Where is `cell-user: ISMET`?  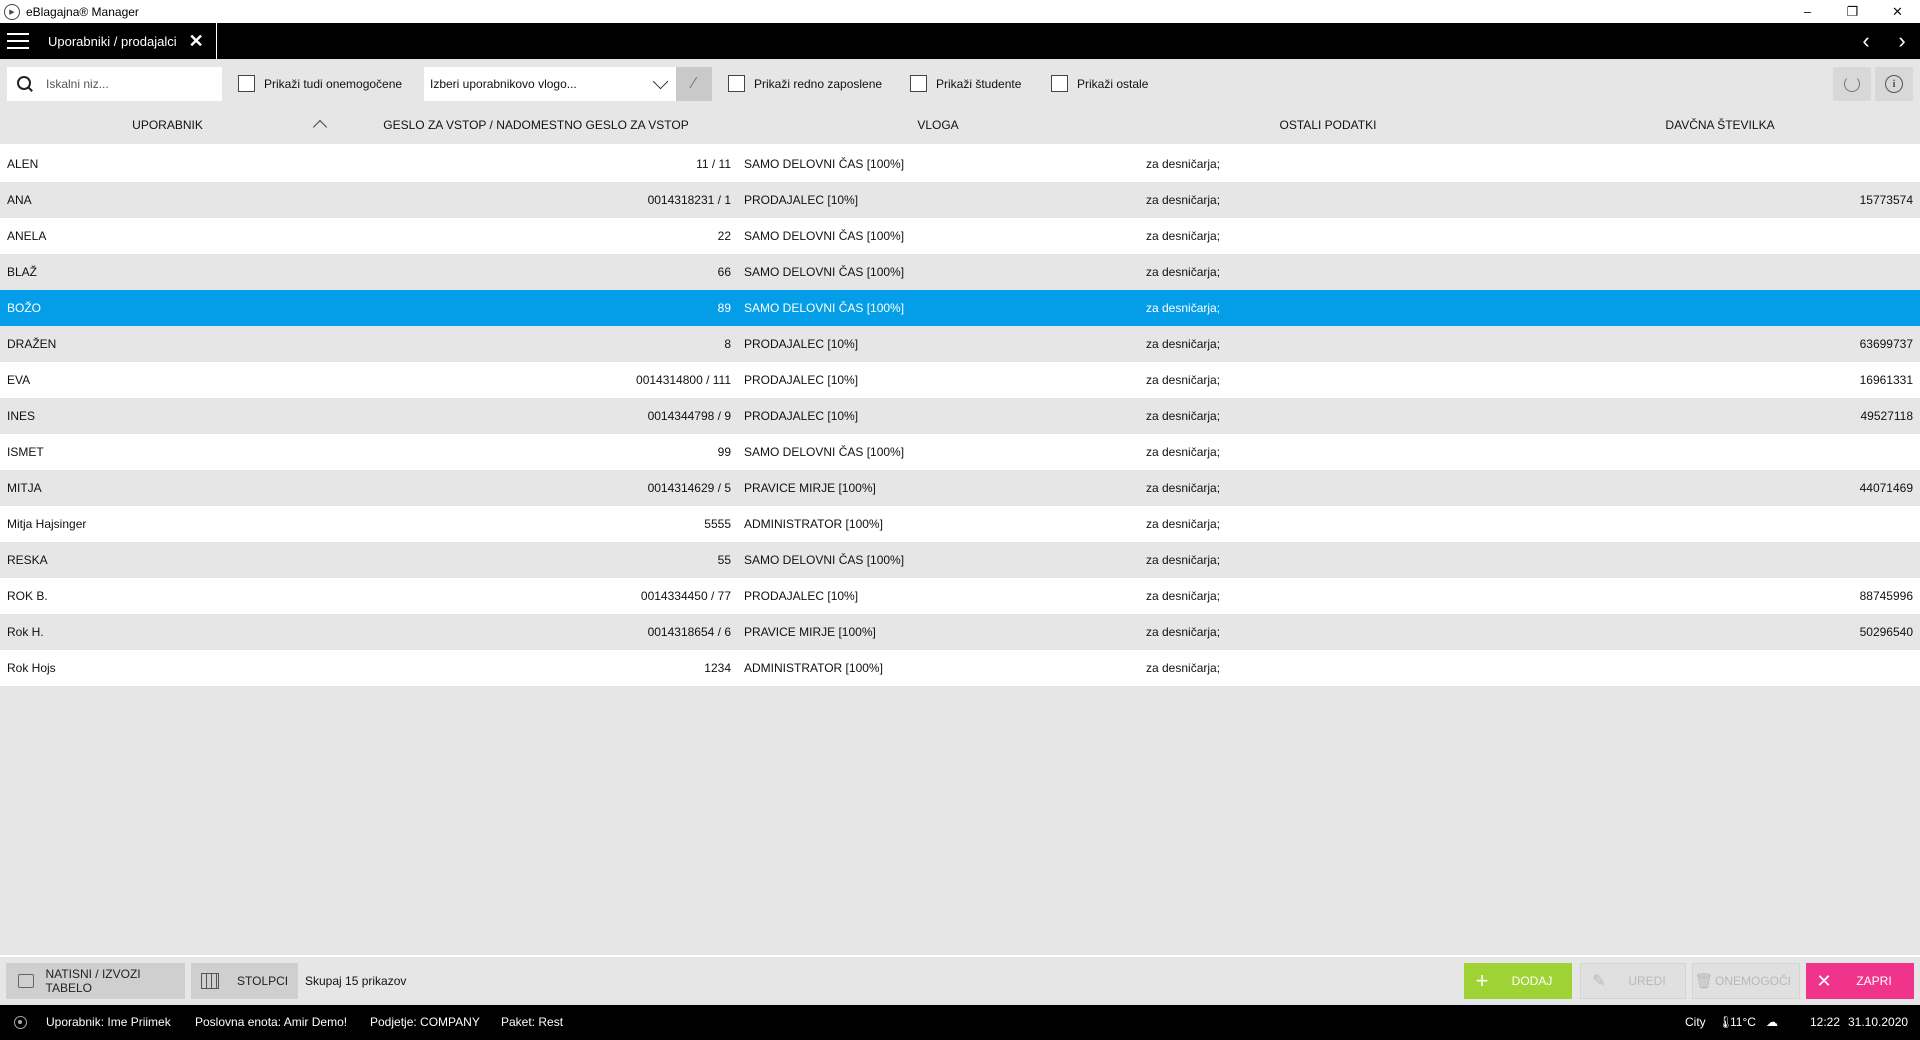
cell-user: ISMET is located at coordinates (25, 452).